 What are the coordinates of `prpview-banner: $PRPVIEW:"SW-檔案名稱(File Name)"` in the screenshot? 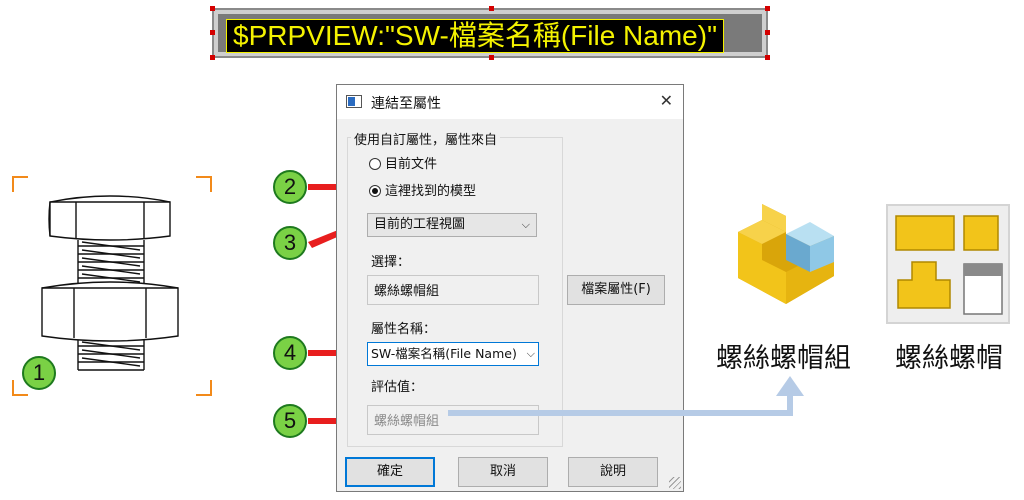 It's located at (490, 33).